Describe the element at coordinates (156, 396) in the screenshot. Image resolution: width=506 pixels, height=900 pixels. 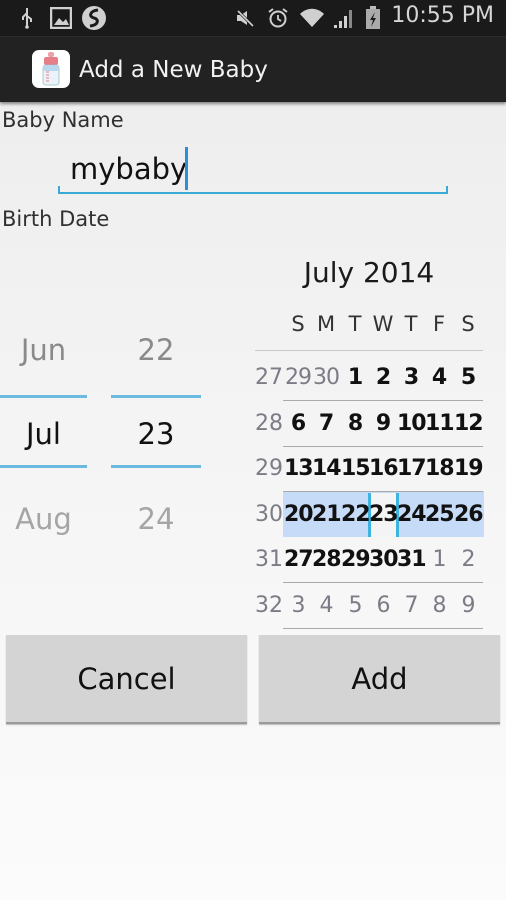
I see `day-divider-top` at that location.